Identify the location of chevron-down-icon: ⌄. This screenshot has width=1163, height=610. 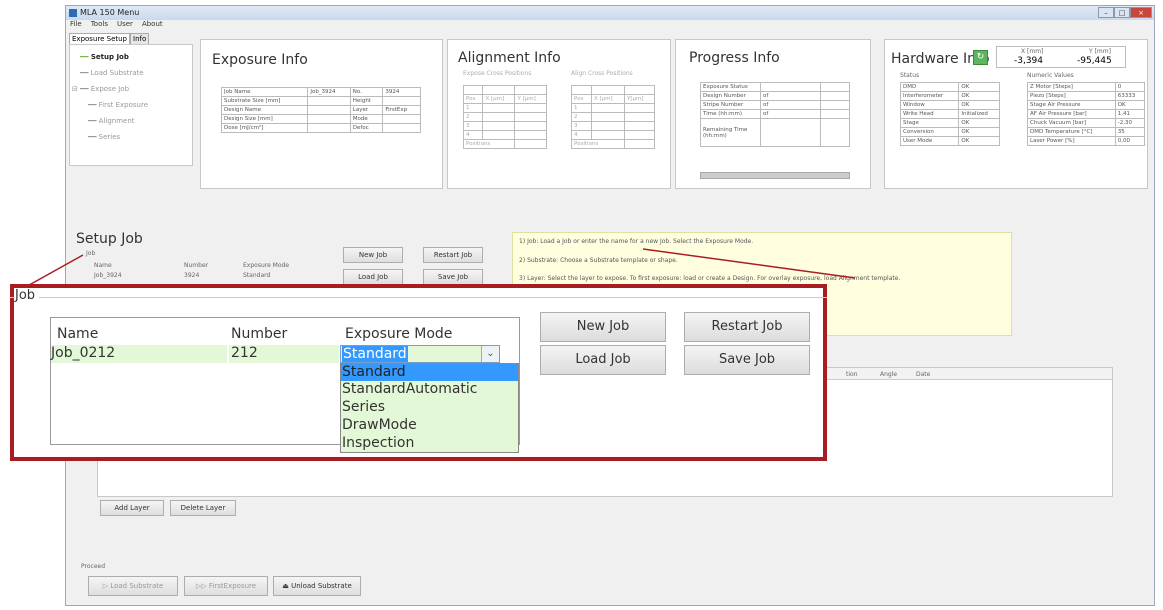
(490, 354).